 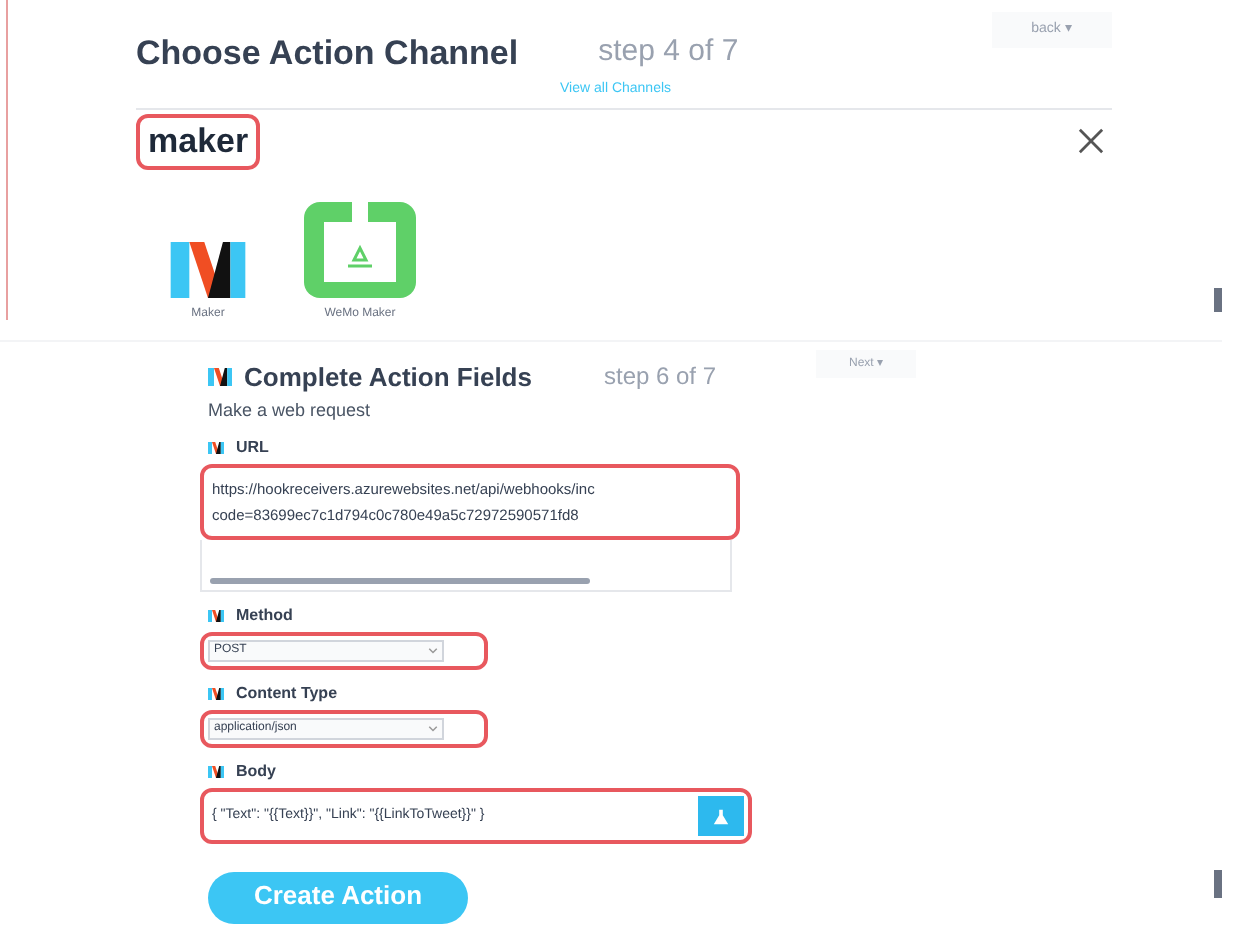 What do you see at coordinates (289, 410) in the screenshot?
I see `subtitle: Make a web request` at bounding box center [289, 410].